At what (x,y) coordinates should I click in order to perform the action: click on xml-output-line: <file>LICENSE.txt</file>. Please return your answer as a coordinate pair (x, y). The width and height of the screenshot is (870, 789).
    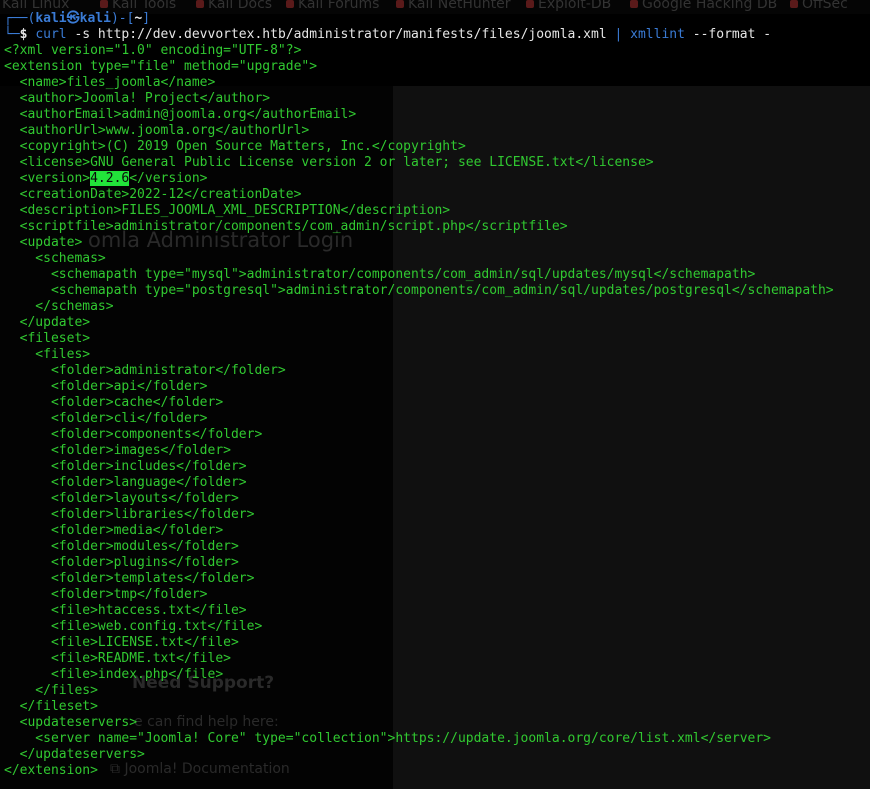
    Looking at the image, I should click on (121, 642).